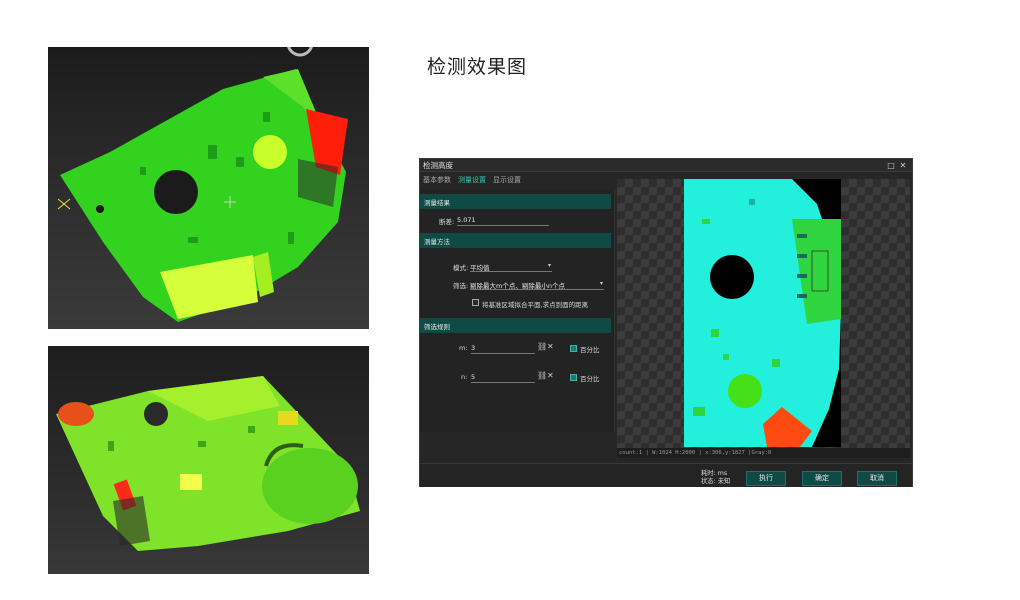 The height and width of the screenshot is (600, 1020). I want to click on mode-select: 平均值 ▾, so click(511, 267).